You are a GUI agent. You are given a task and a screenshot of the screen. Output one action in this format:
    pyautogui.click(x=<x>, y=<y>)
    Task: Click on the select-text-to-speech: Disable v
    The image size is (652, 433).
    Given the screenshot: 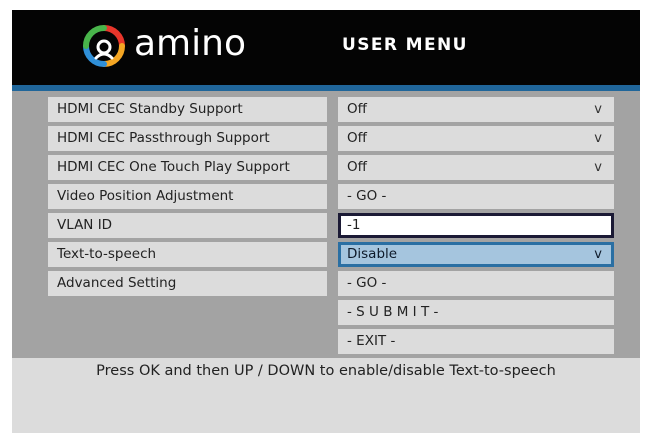 What is the action you would take?
    pyautogui.click(x=476, y=254)
    